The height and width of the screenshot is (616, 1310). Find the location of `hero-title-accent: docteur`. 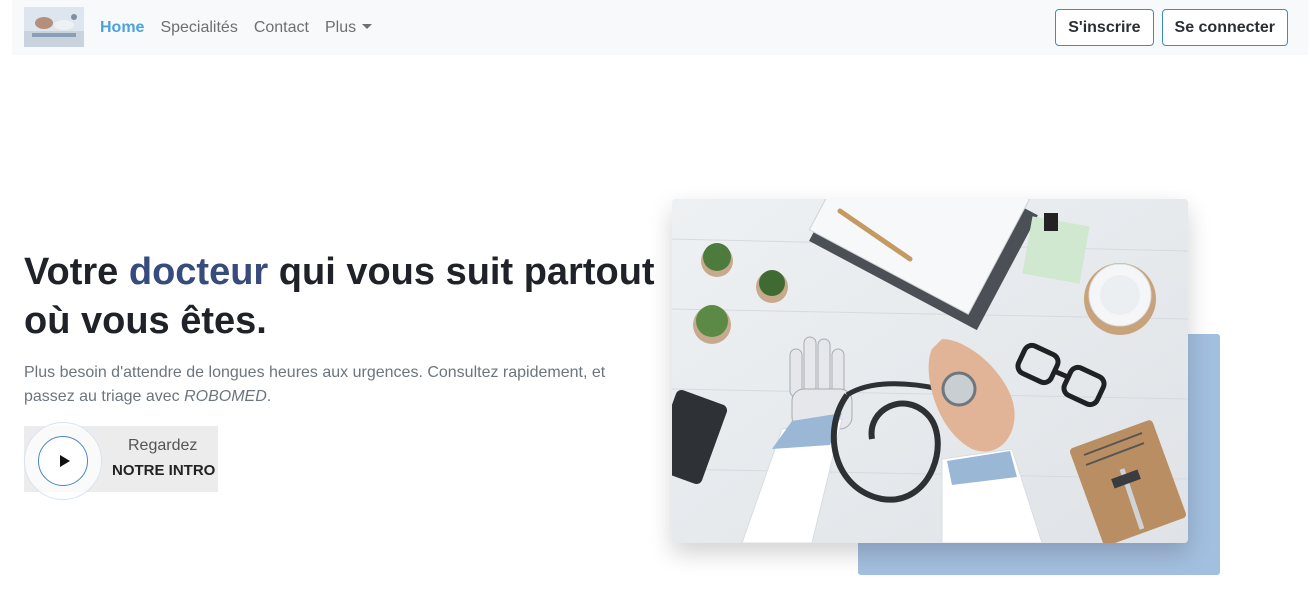

hero-title-accent: docteur is located at coordinates (198, 272).